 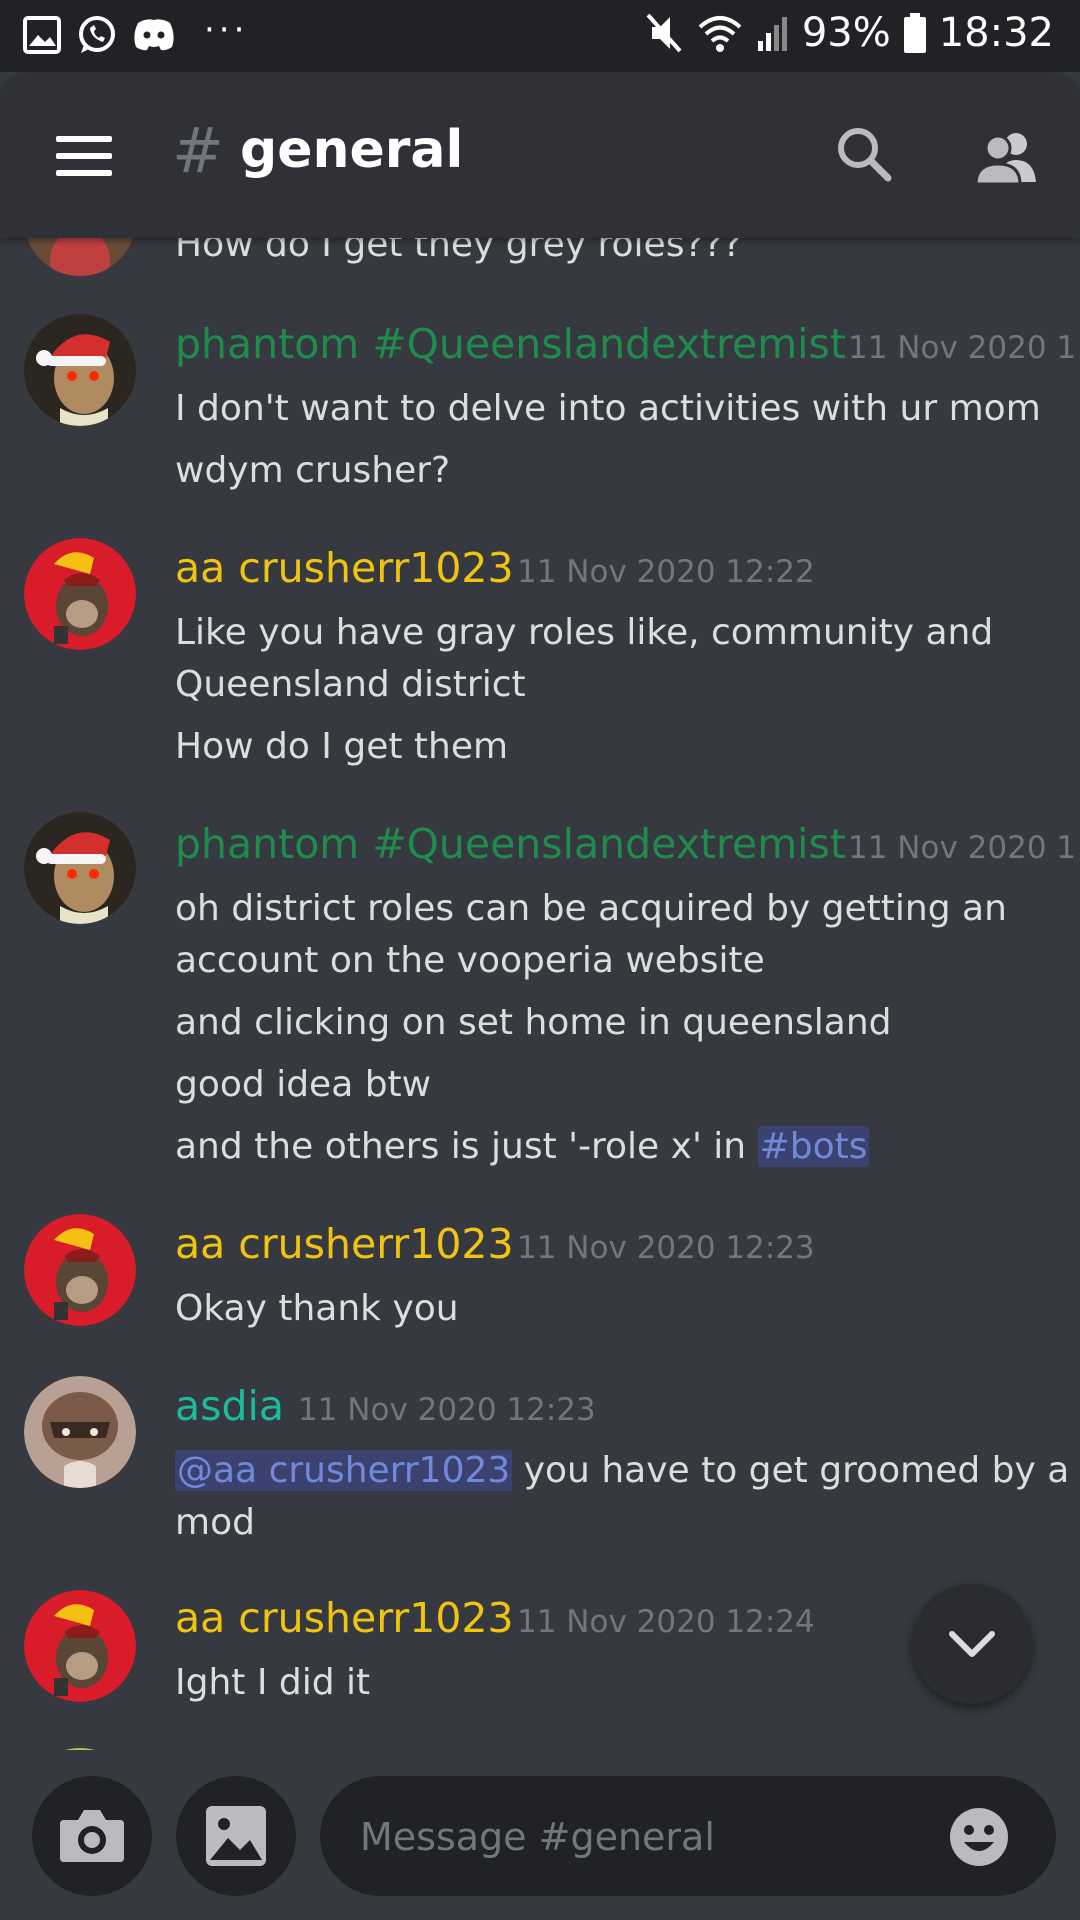 What do you see at coordinates (846, 33) in the screenshot?
I see `battery-percent: 93%` at bounding box center [846, 33].